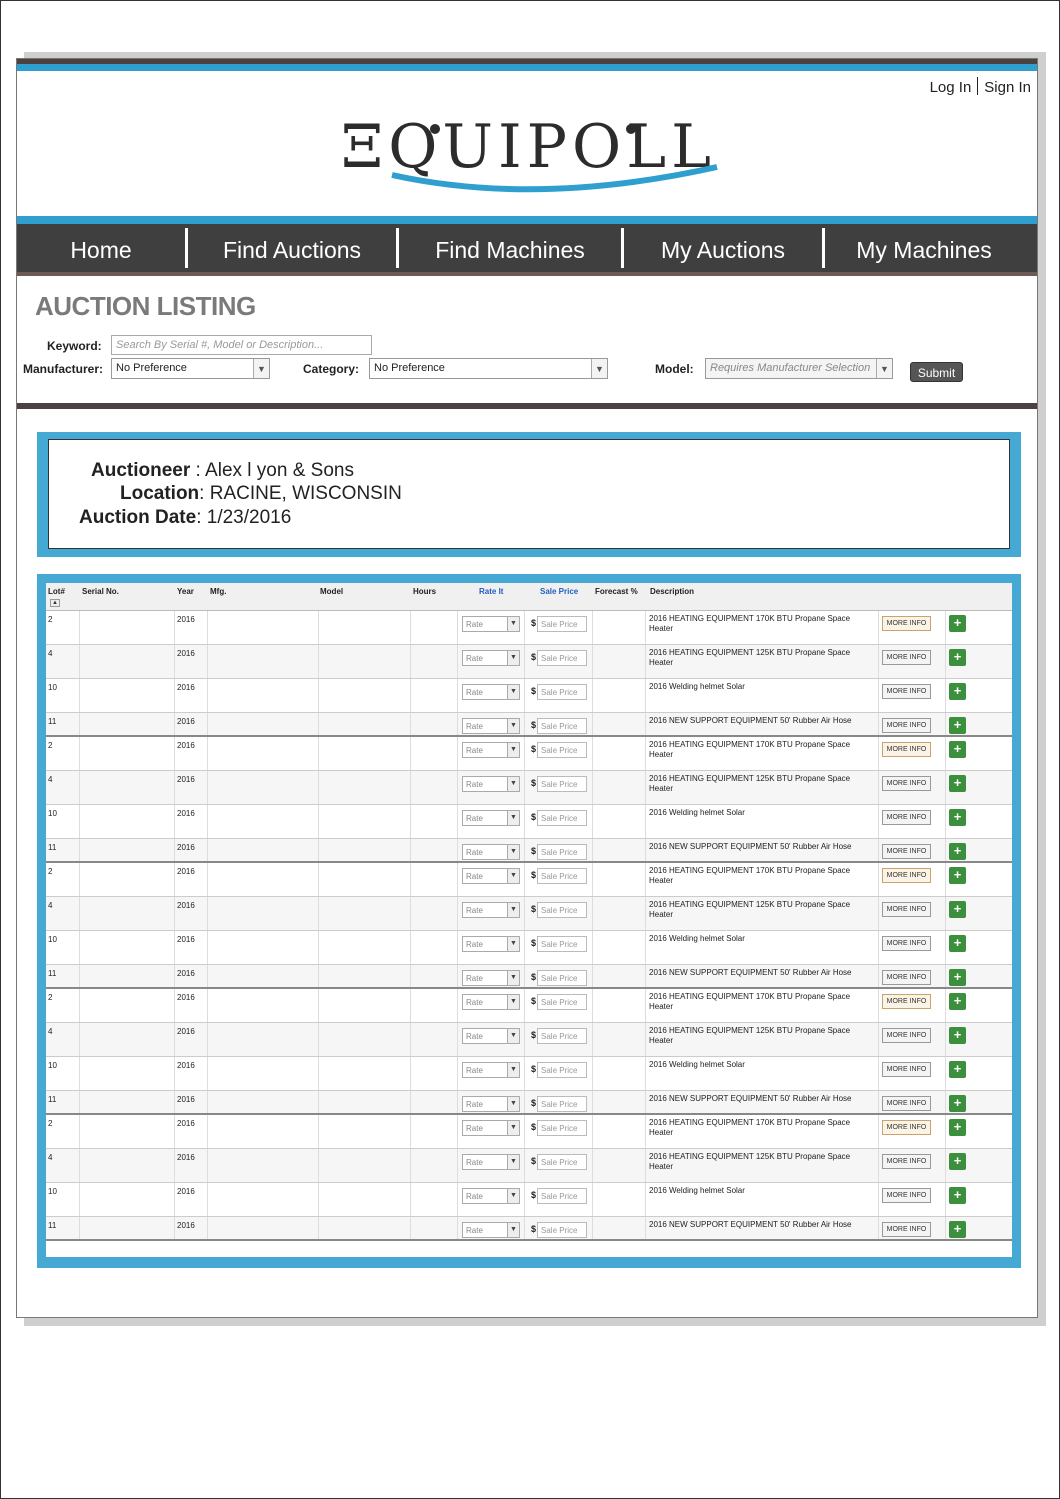  Describe the element at coordinates (723, 248) in the screenshot. I see `nav-my-auctions: My Auctions` at that location.